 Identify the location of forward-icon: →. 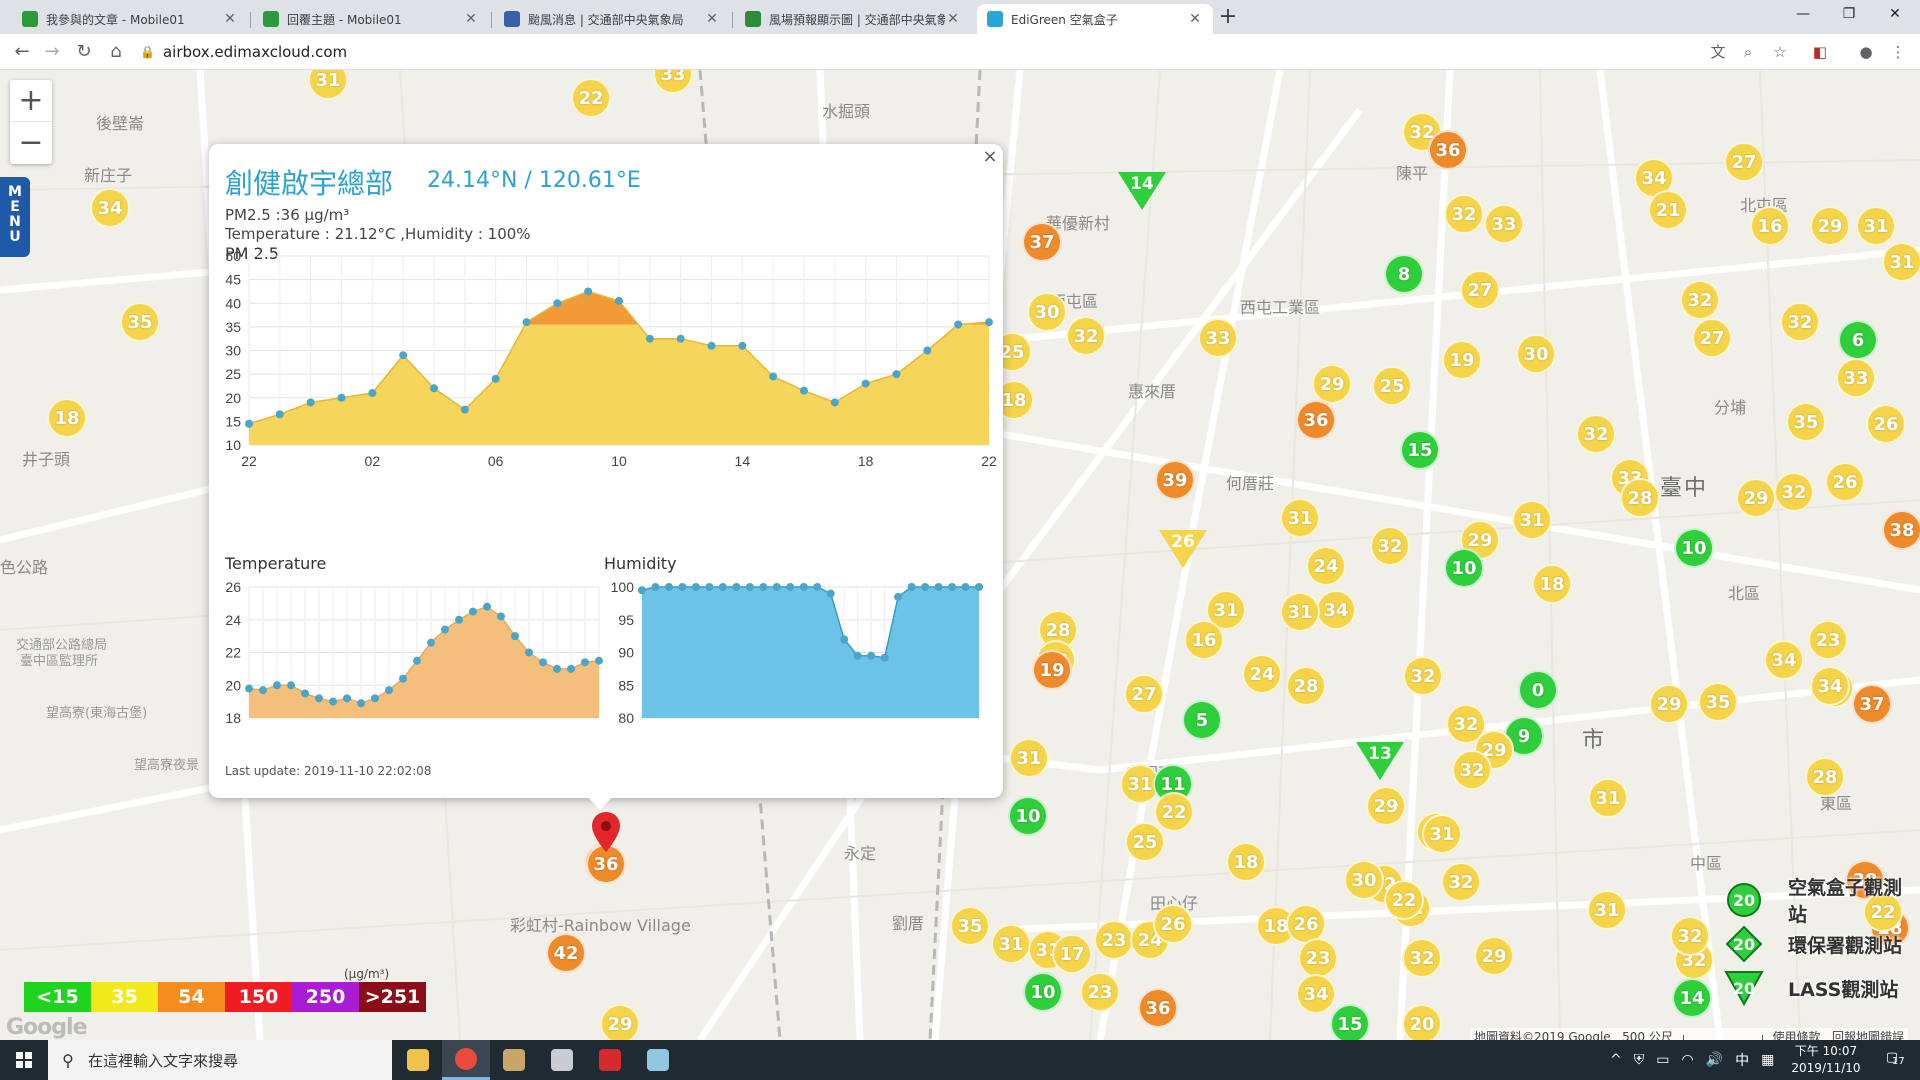
(52, 52).